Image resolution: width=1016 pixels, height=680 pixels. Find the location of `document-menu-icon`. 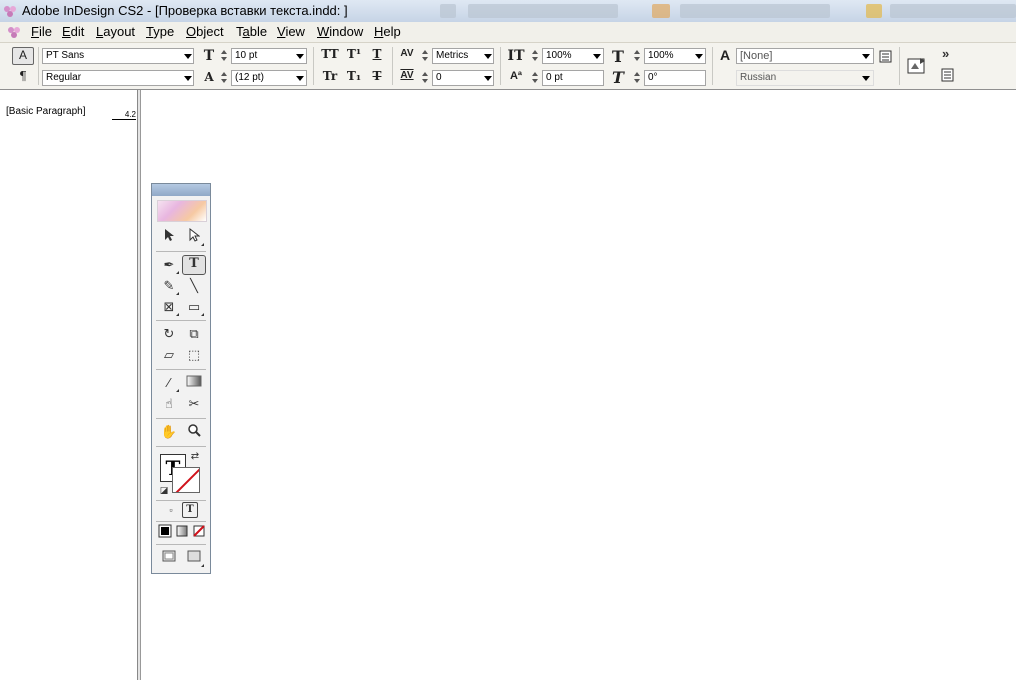

document-menu-icon is located at coordinates (14, 32).